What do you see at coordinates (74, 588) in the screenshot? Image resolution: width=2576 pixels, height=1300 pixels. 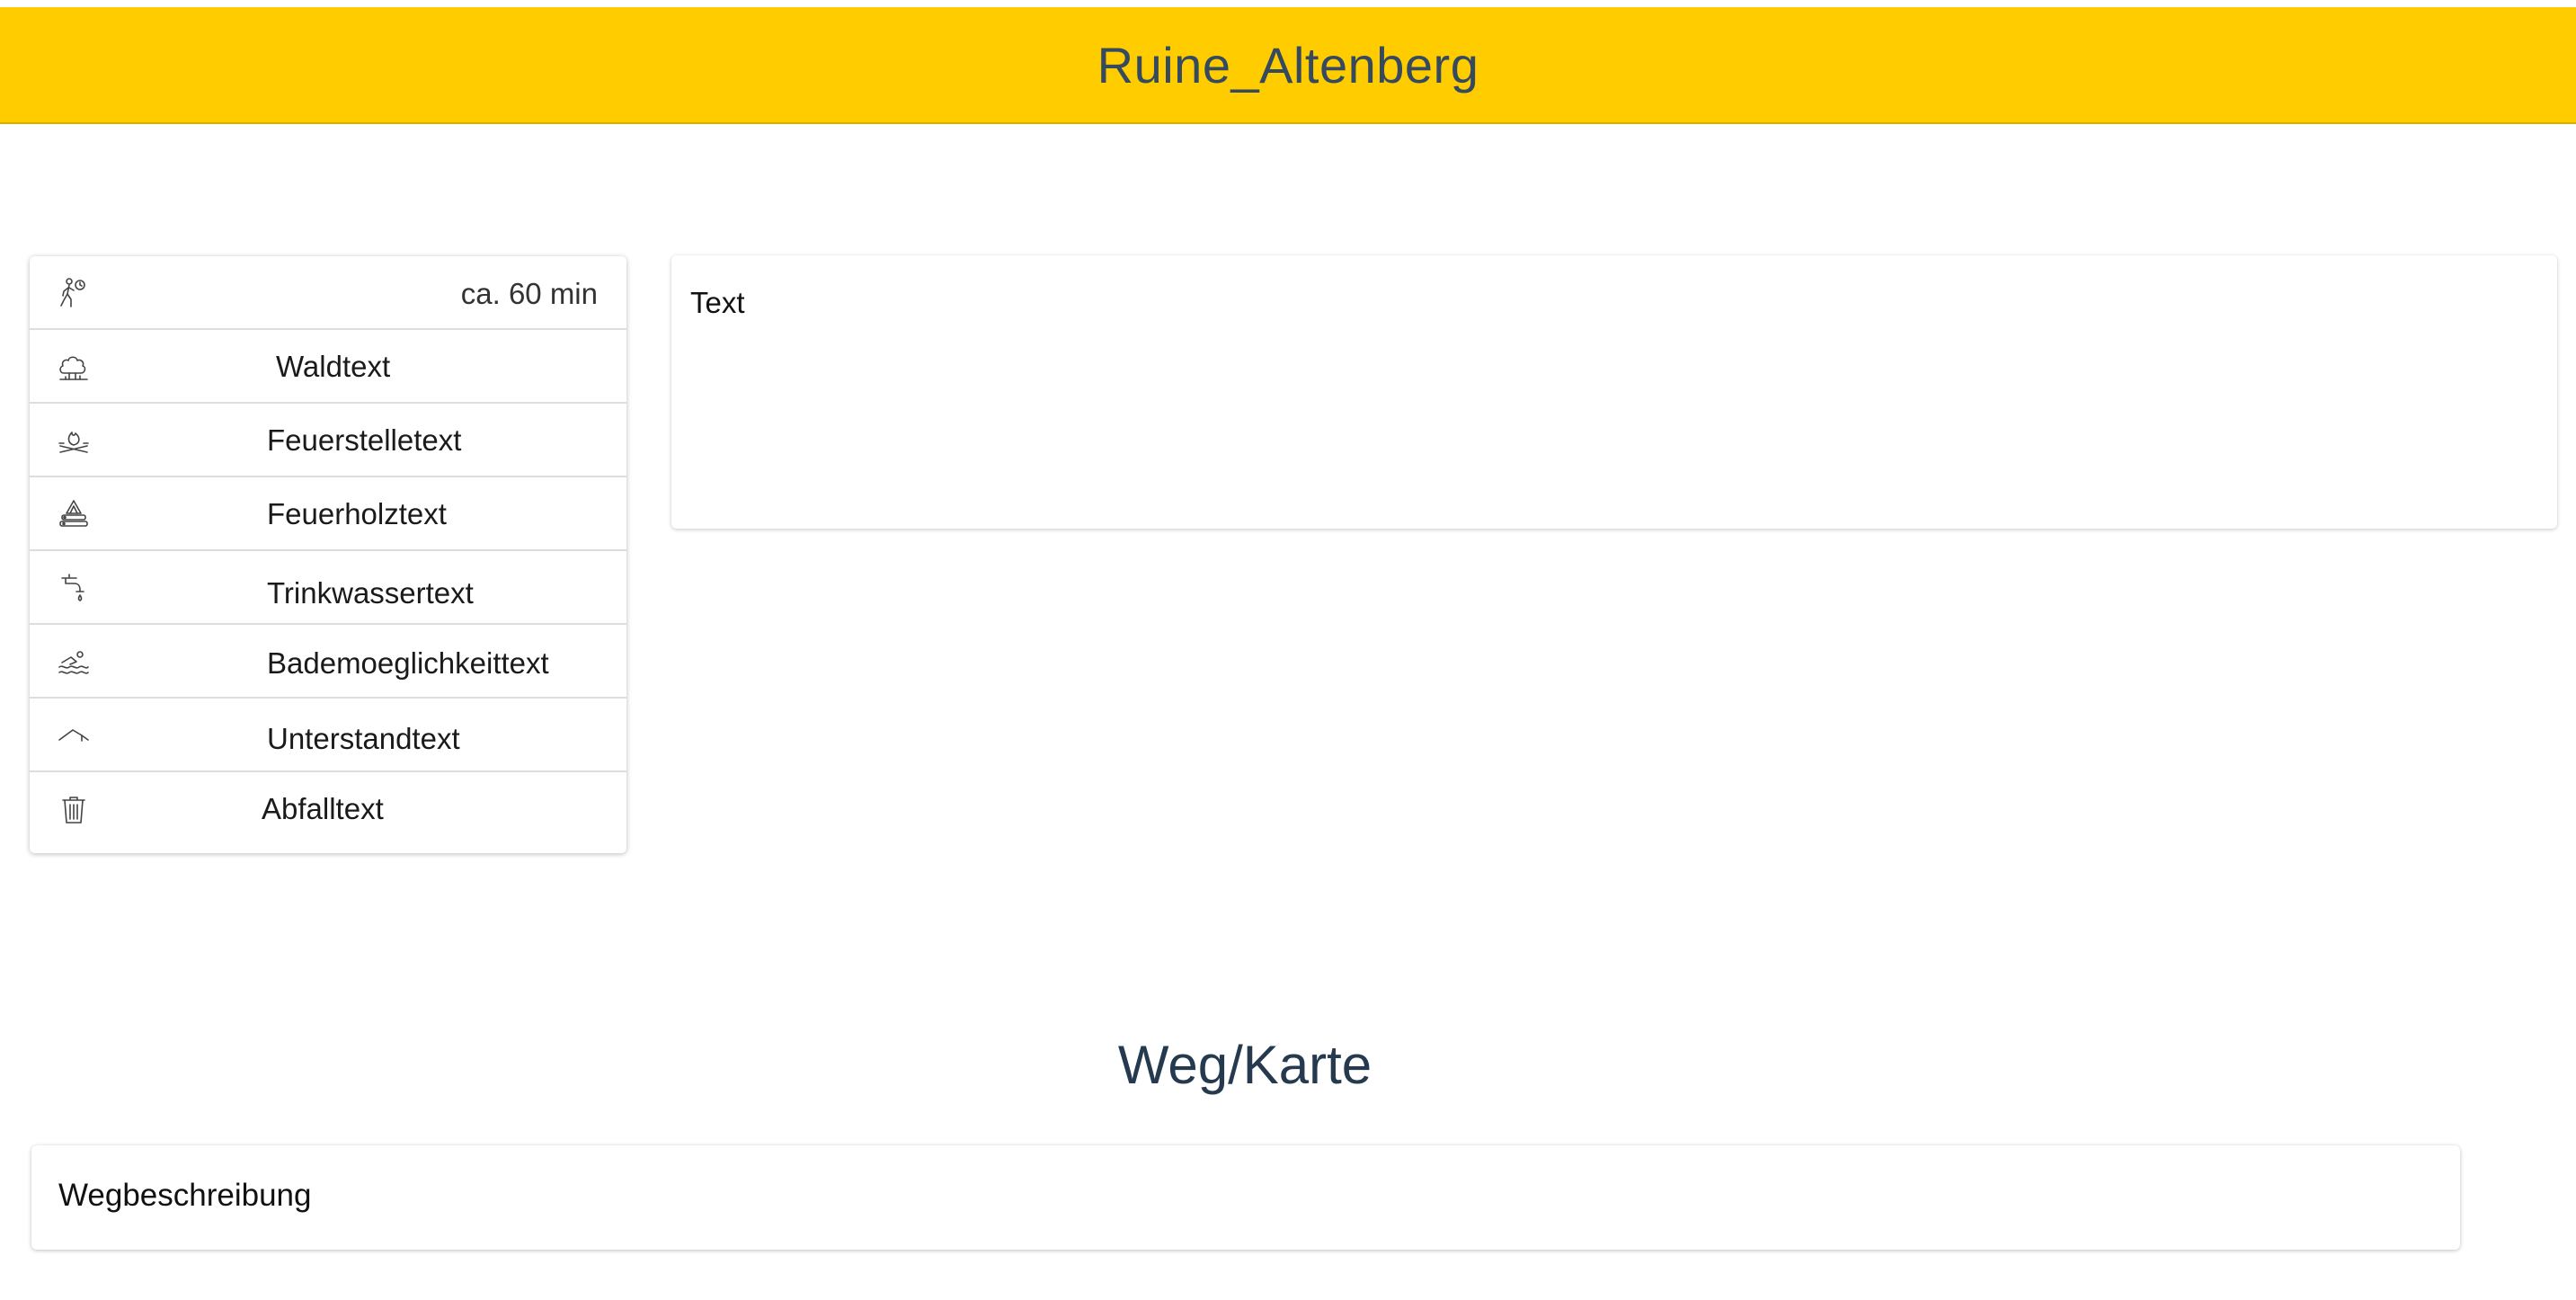 I see `water-tap-icon` at bounding box center [74, 588].